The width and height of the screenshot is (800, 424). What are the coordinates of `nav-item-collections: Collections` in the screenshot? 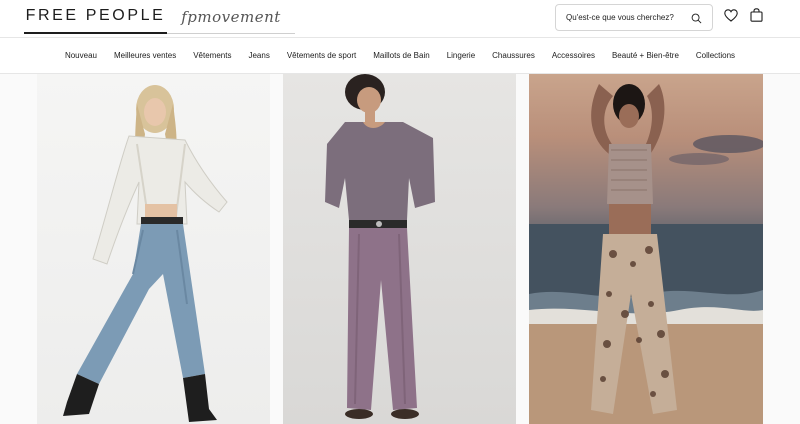 It's located at (715, 55).